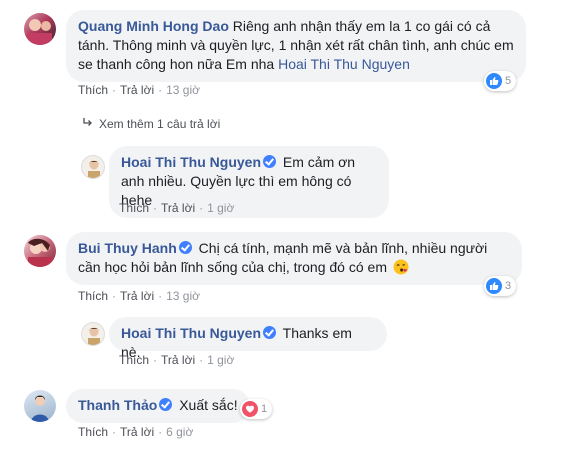 The width and height of the screenshot is (561, 449). What do you see at coordinates (153, 26) in the screenshot?
I see `commenter-name: Quang Minh Hong Dao` at bounding box center [153, 26].